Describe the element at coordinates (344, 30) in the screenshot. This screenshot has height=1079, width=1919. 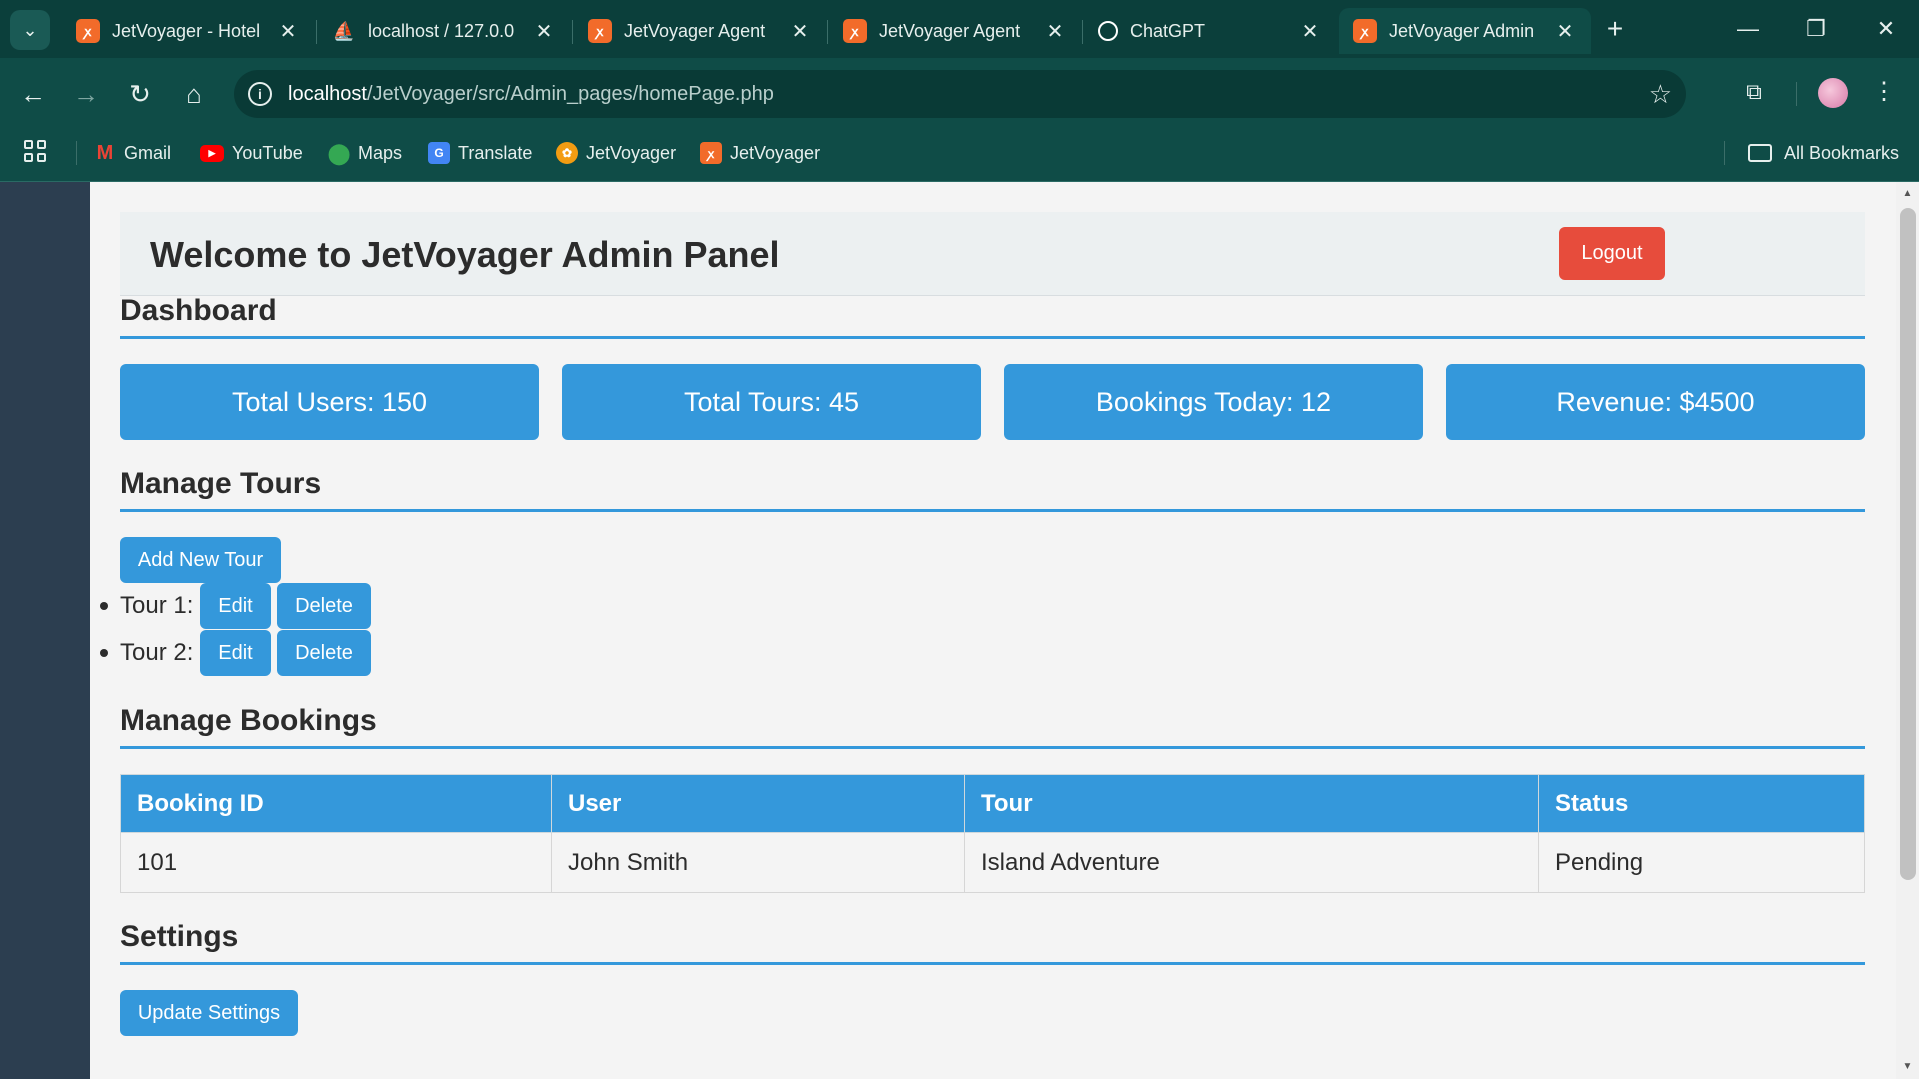
I see `phpmyadmin-icon: ⛵` at that location.